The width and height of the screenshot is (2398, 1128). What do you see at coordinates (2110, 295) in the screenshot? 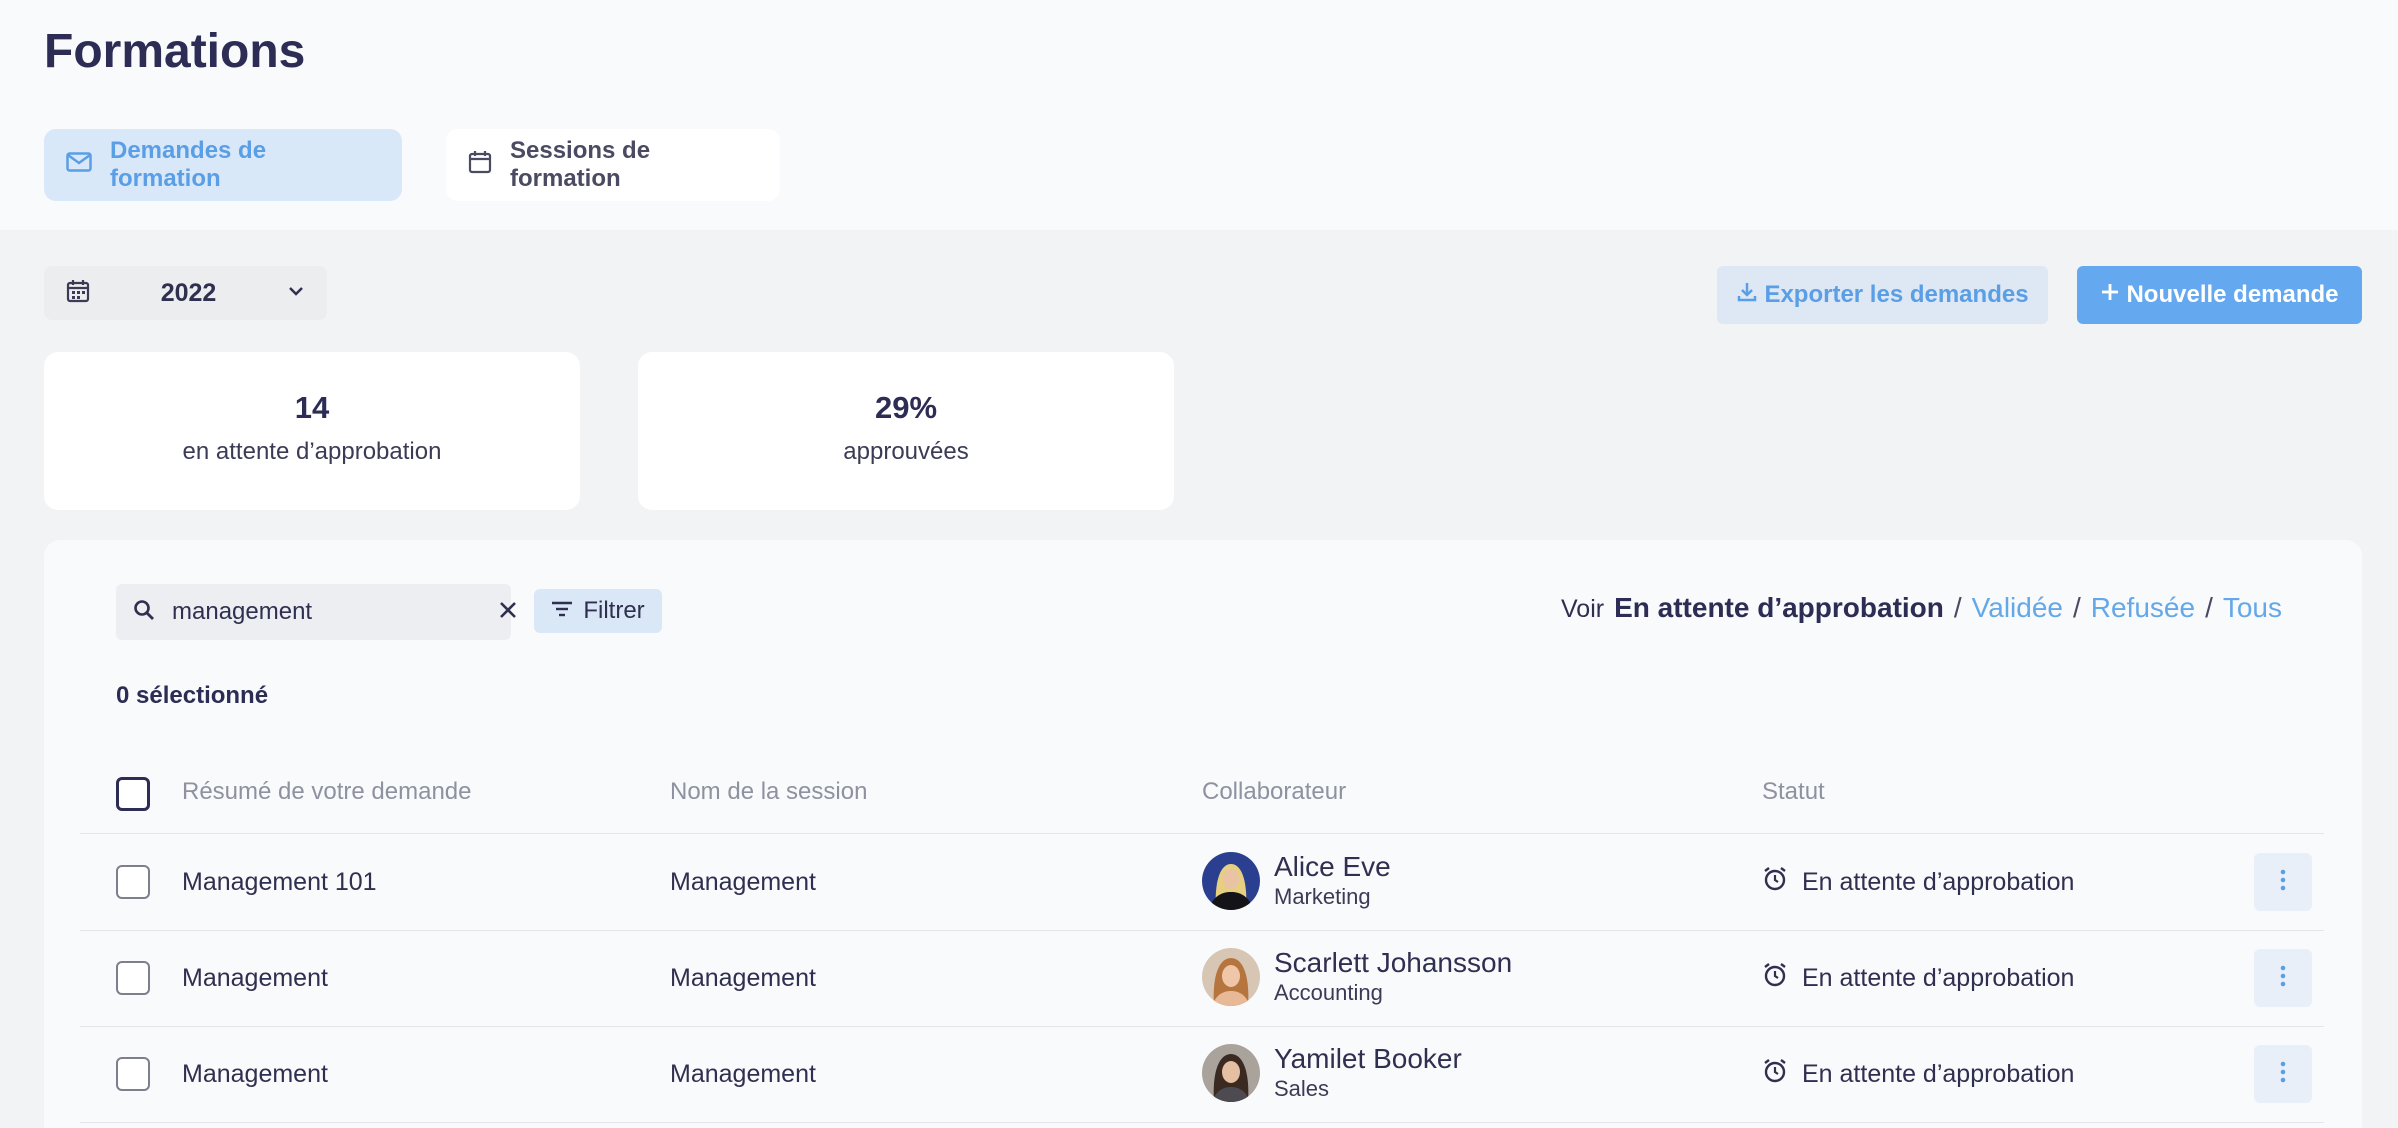
I see `plus-icon` at bounding box center [2110, 295].